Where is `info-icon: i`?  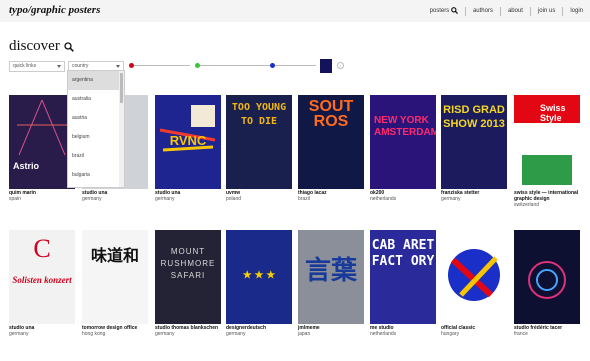
info-icon: i is located at coordinates (340, 65).